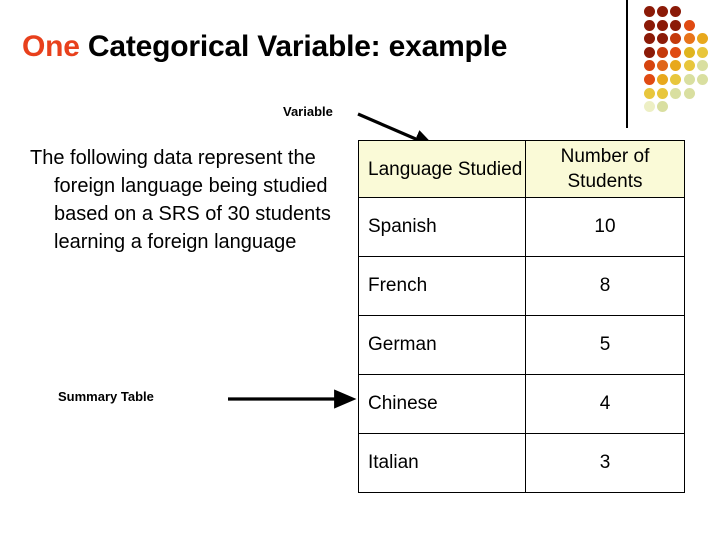  I want to click on cell-language: French, so click(442, 286).